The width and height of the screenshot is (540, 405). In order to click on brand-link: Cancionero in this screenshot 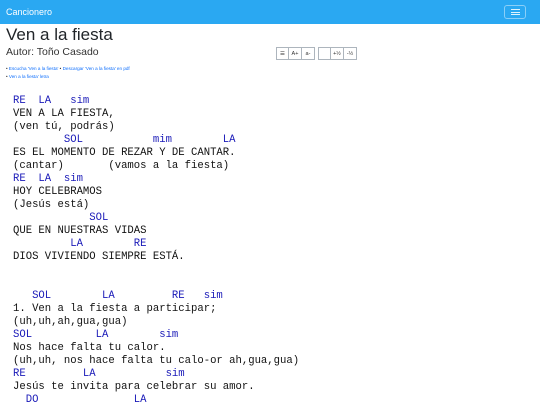, I will do `click(29, 12)`.